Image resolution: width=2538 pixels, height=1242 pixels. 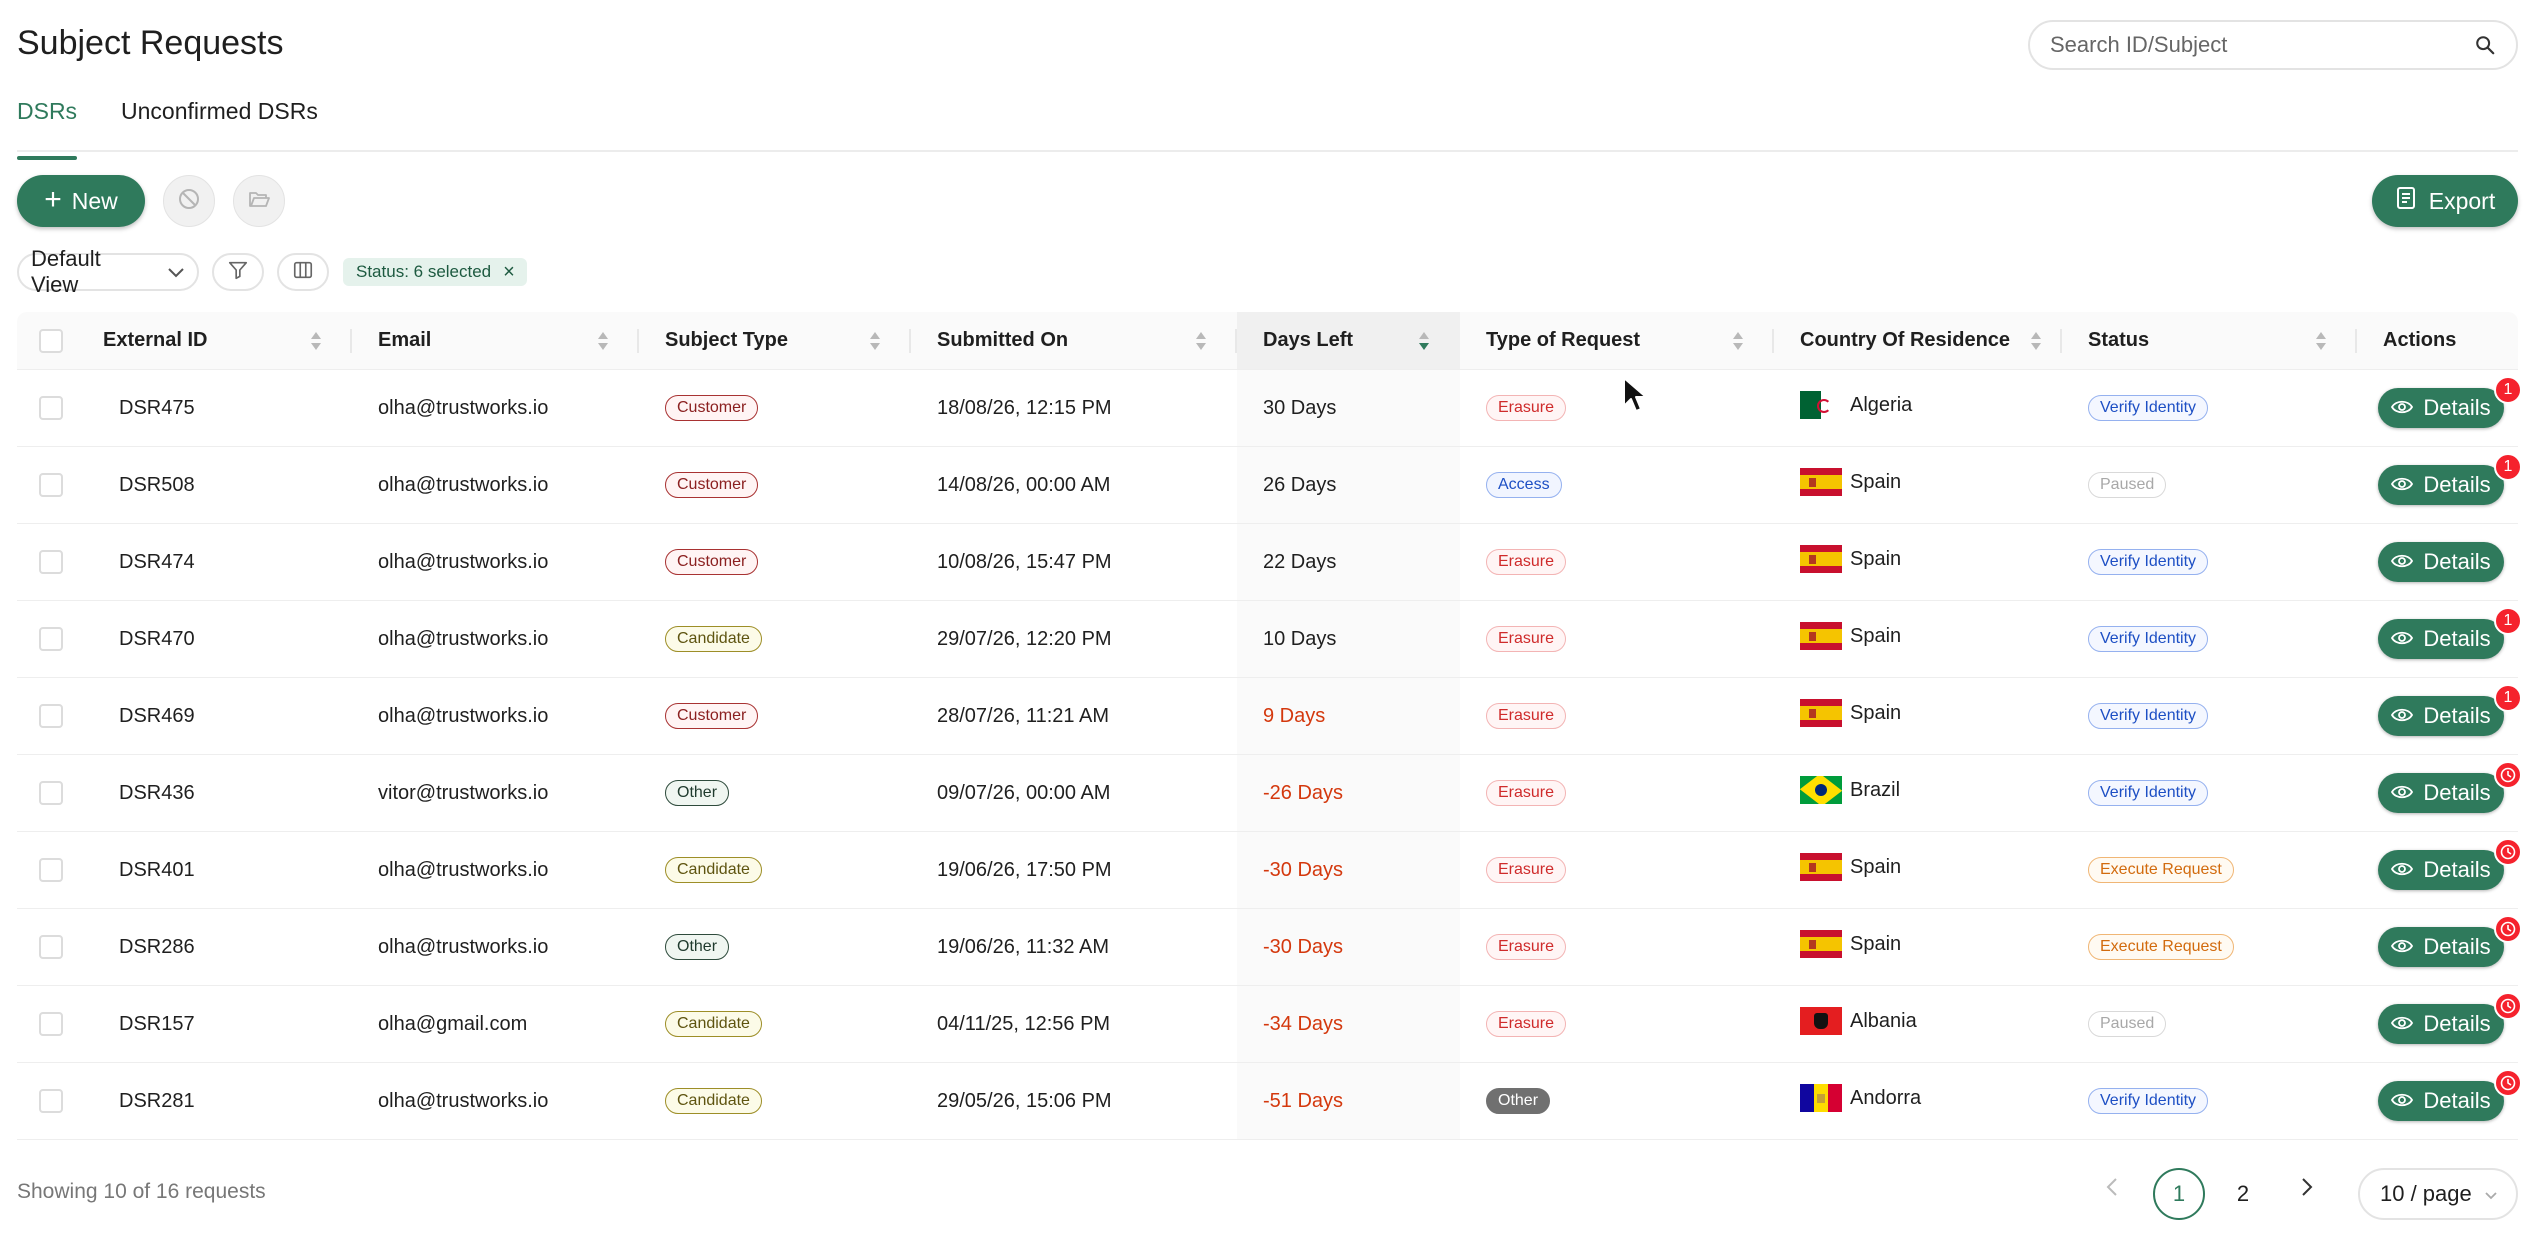 What do you see at coordinates (157, 484) in the screenshot?
I see `external-id: DSR508` at bounding box center [157, 484].